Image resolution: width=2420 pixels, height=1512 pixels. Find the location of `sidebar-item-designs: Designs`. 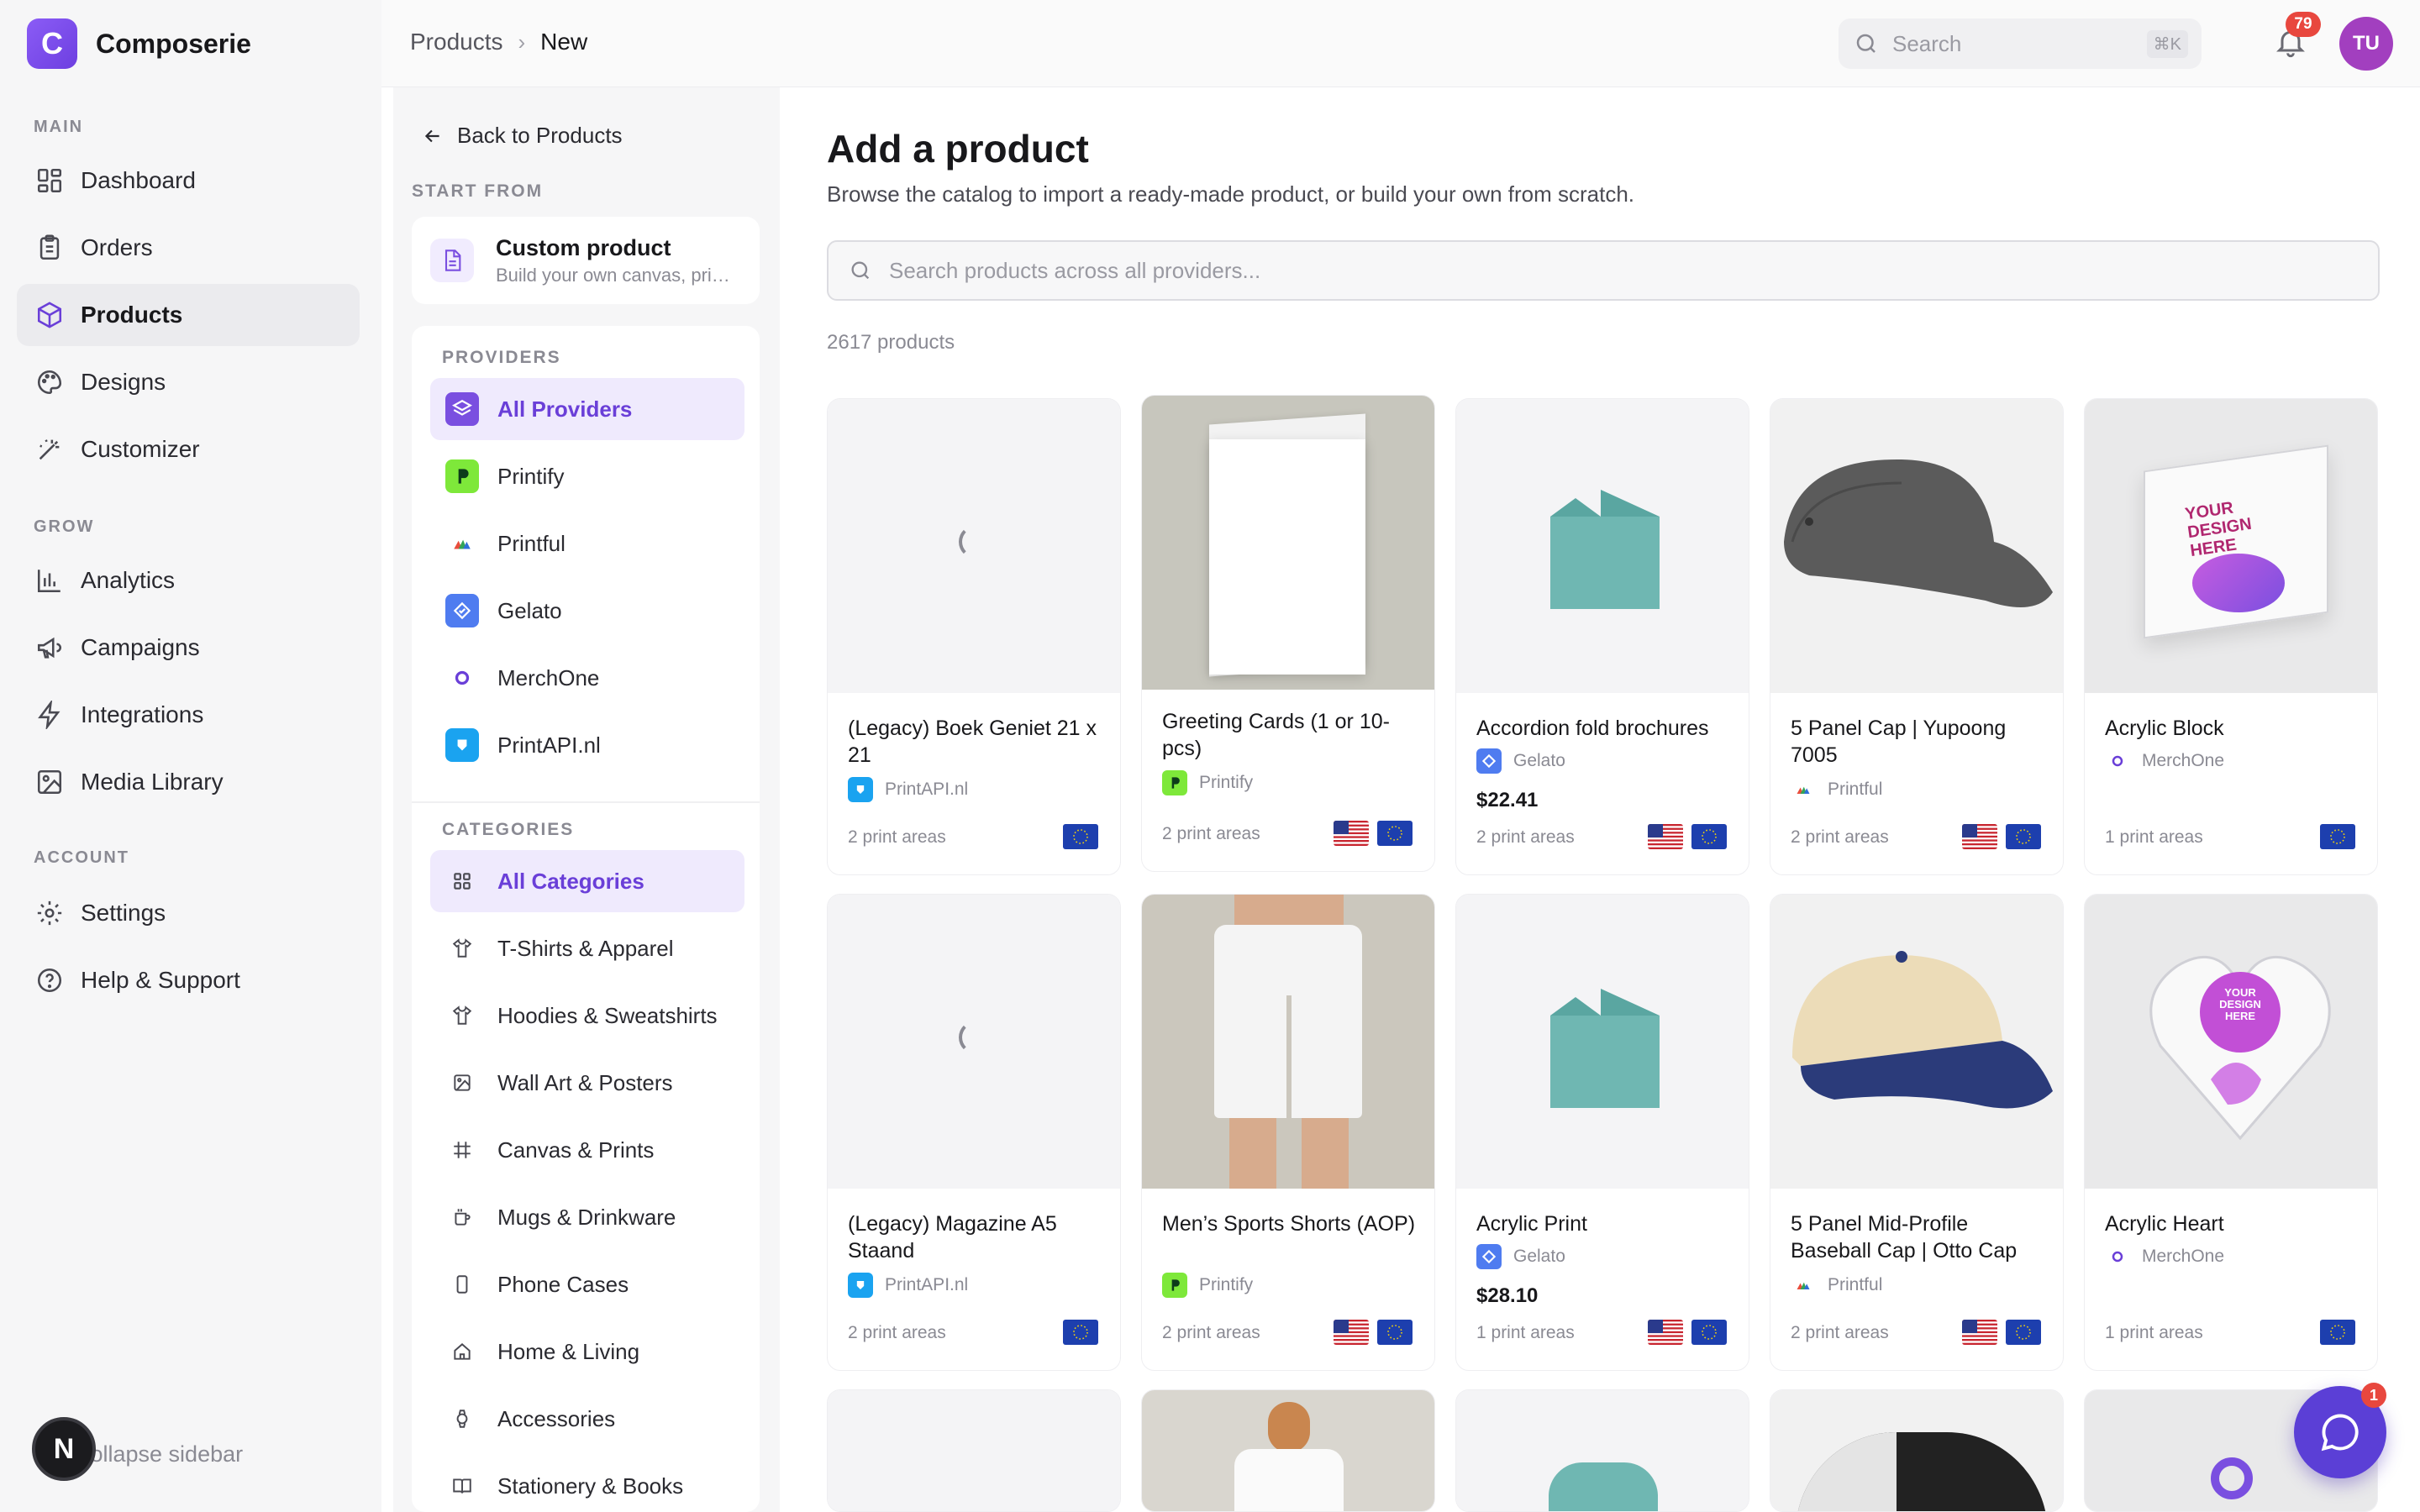

sidebar-item-designs: Designs is located at coordinates (188, 382).